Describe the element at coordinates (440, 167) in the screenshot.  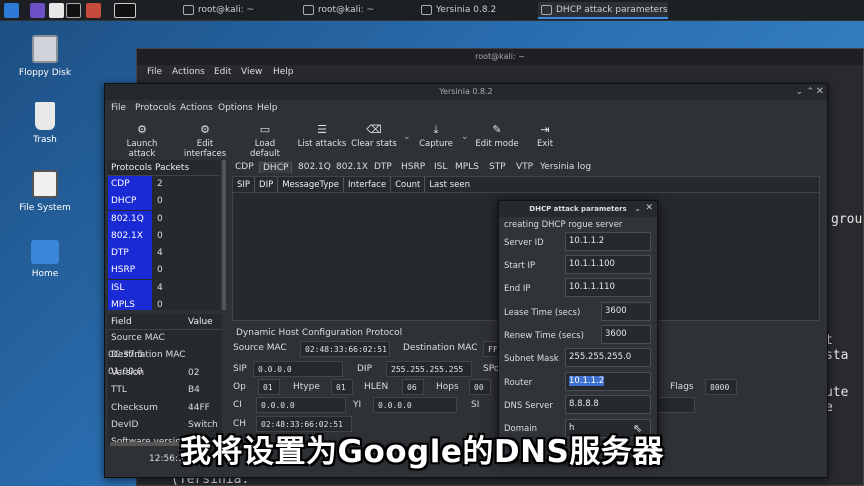
I see `tab-isl: ISL` at that location.